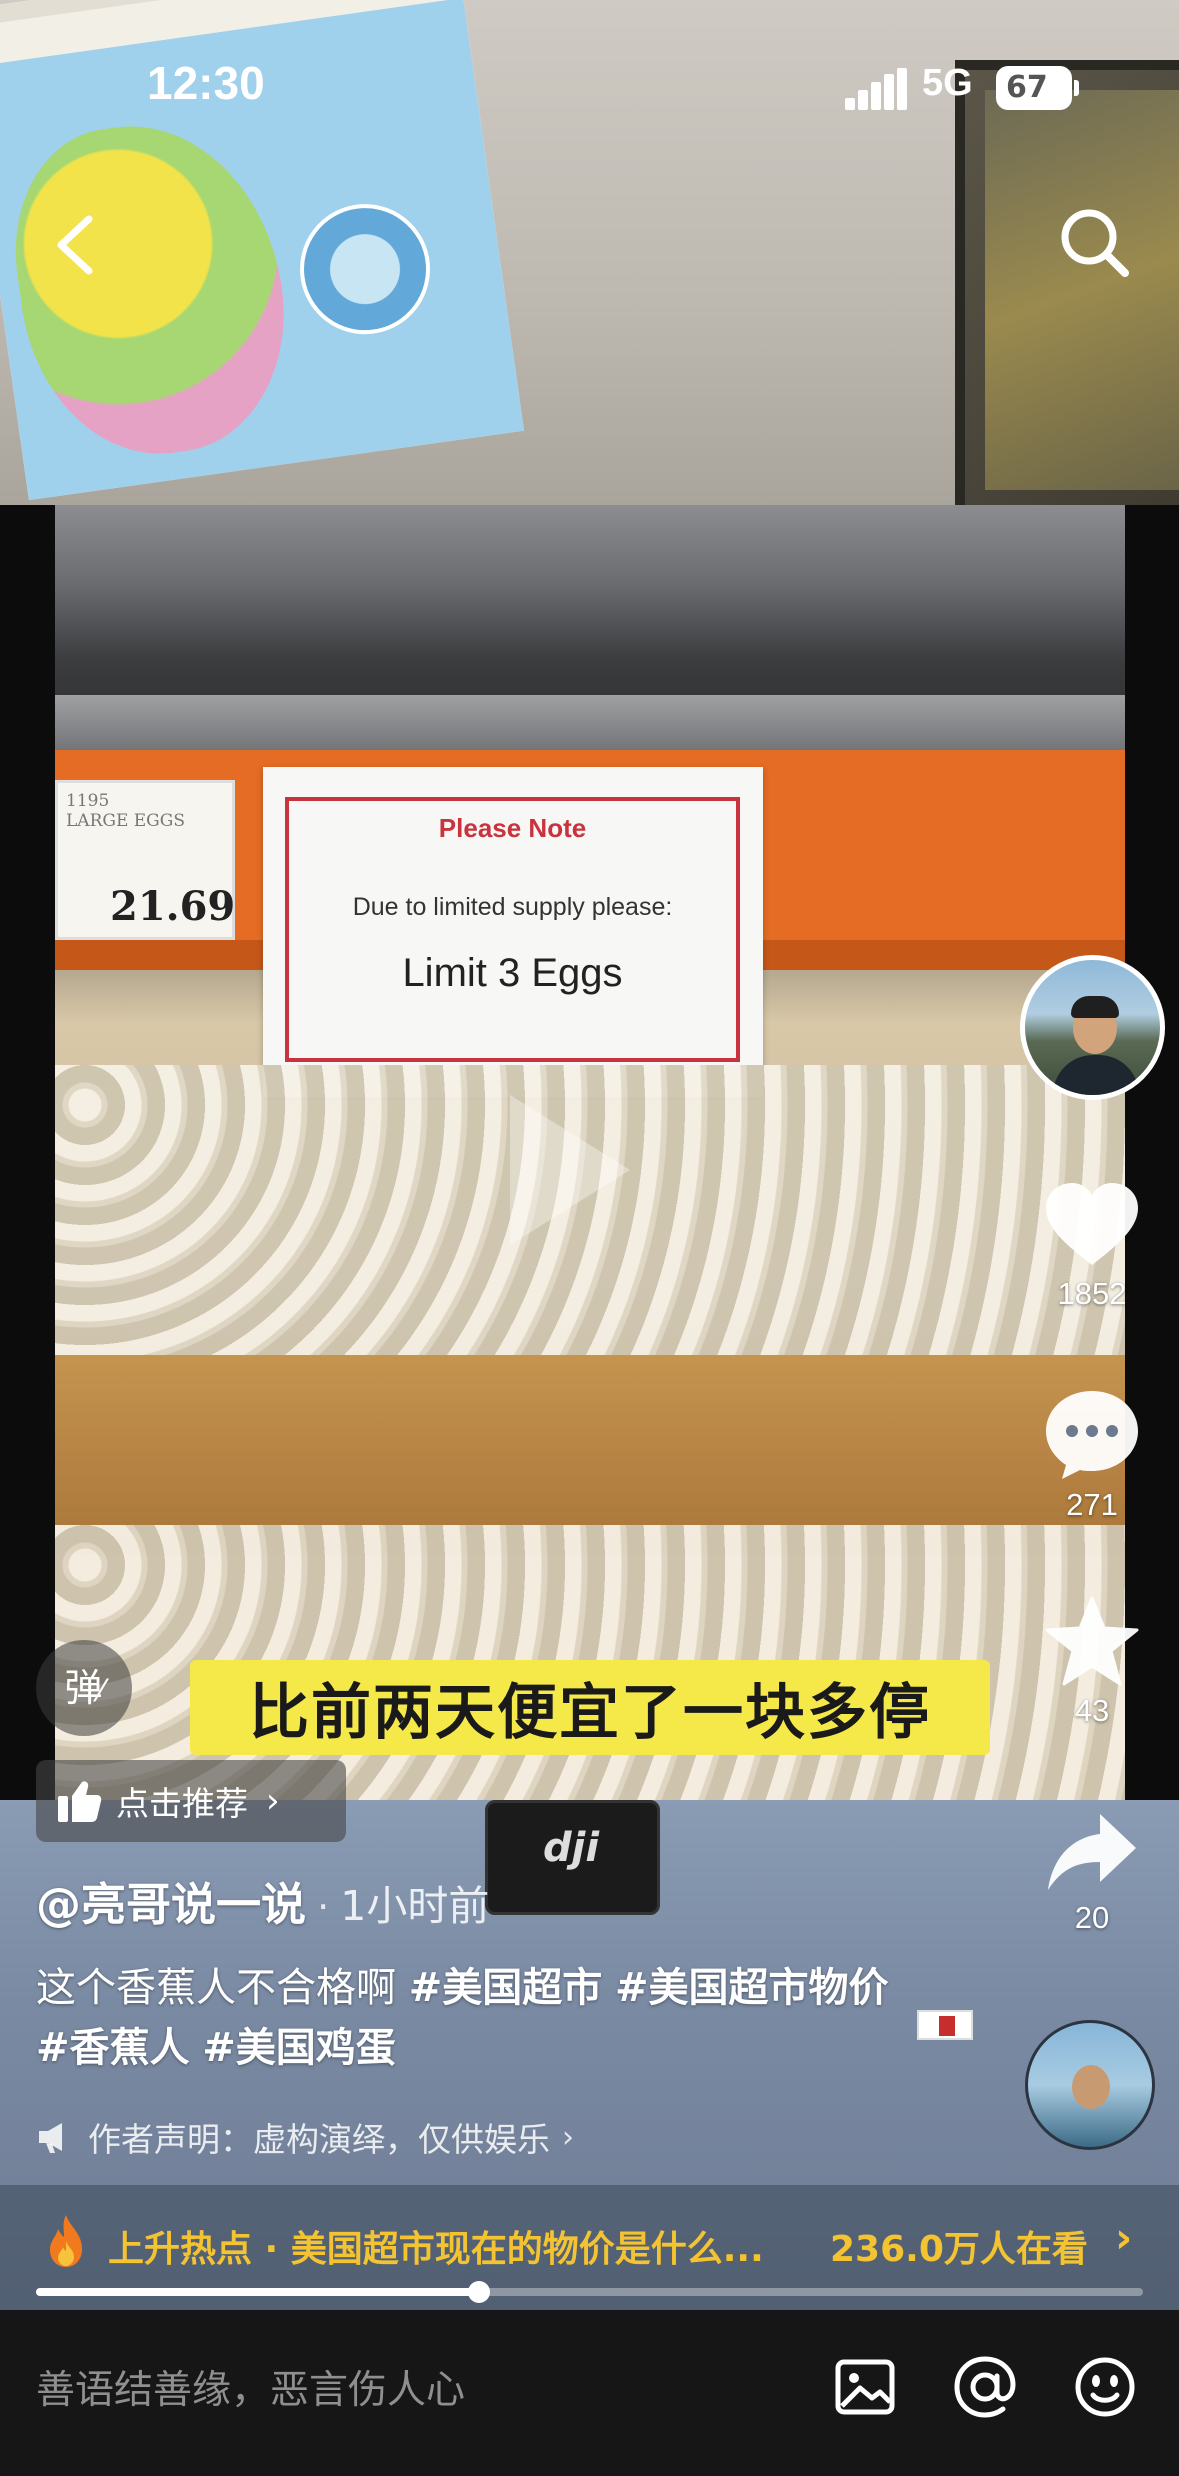  What do you see at coordinates (512, 907) in the screenshot?
I see `sign-line: Due to limited supply please:` at bounding box center [512, 907].